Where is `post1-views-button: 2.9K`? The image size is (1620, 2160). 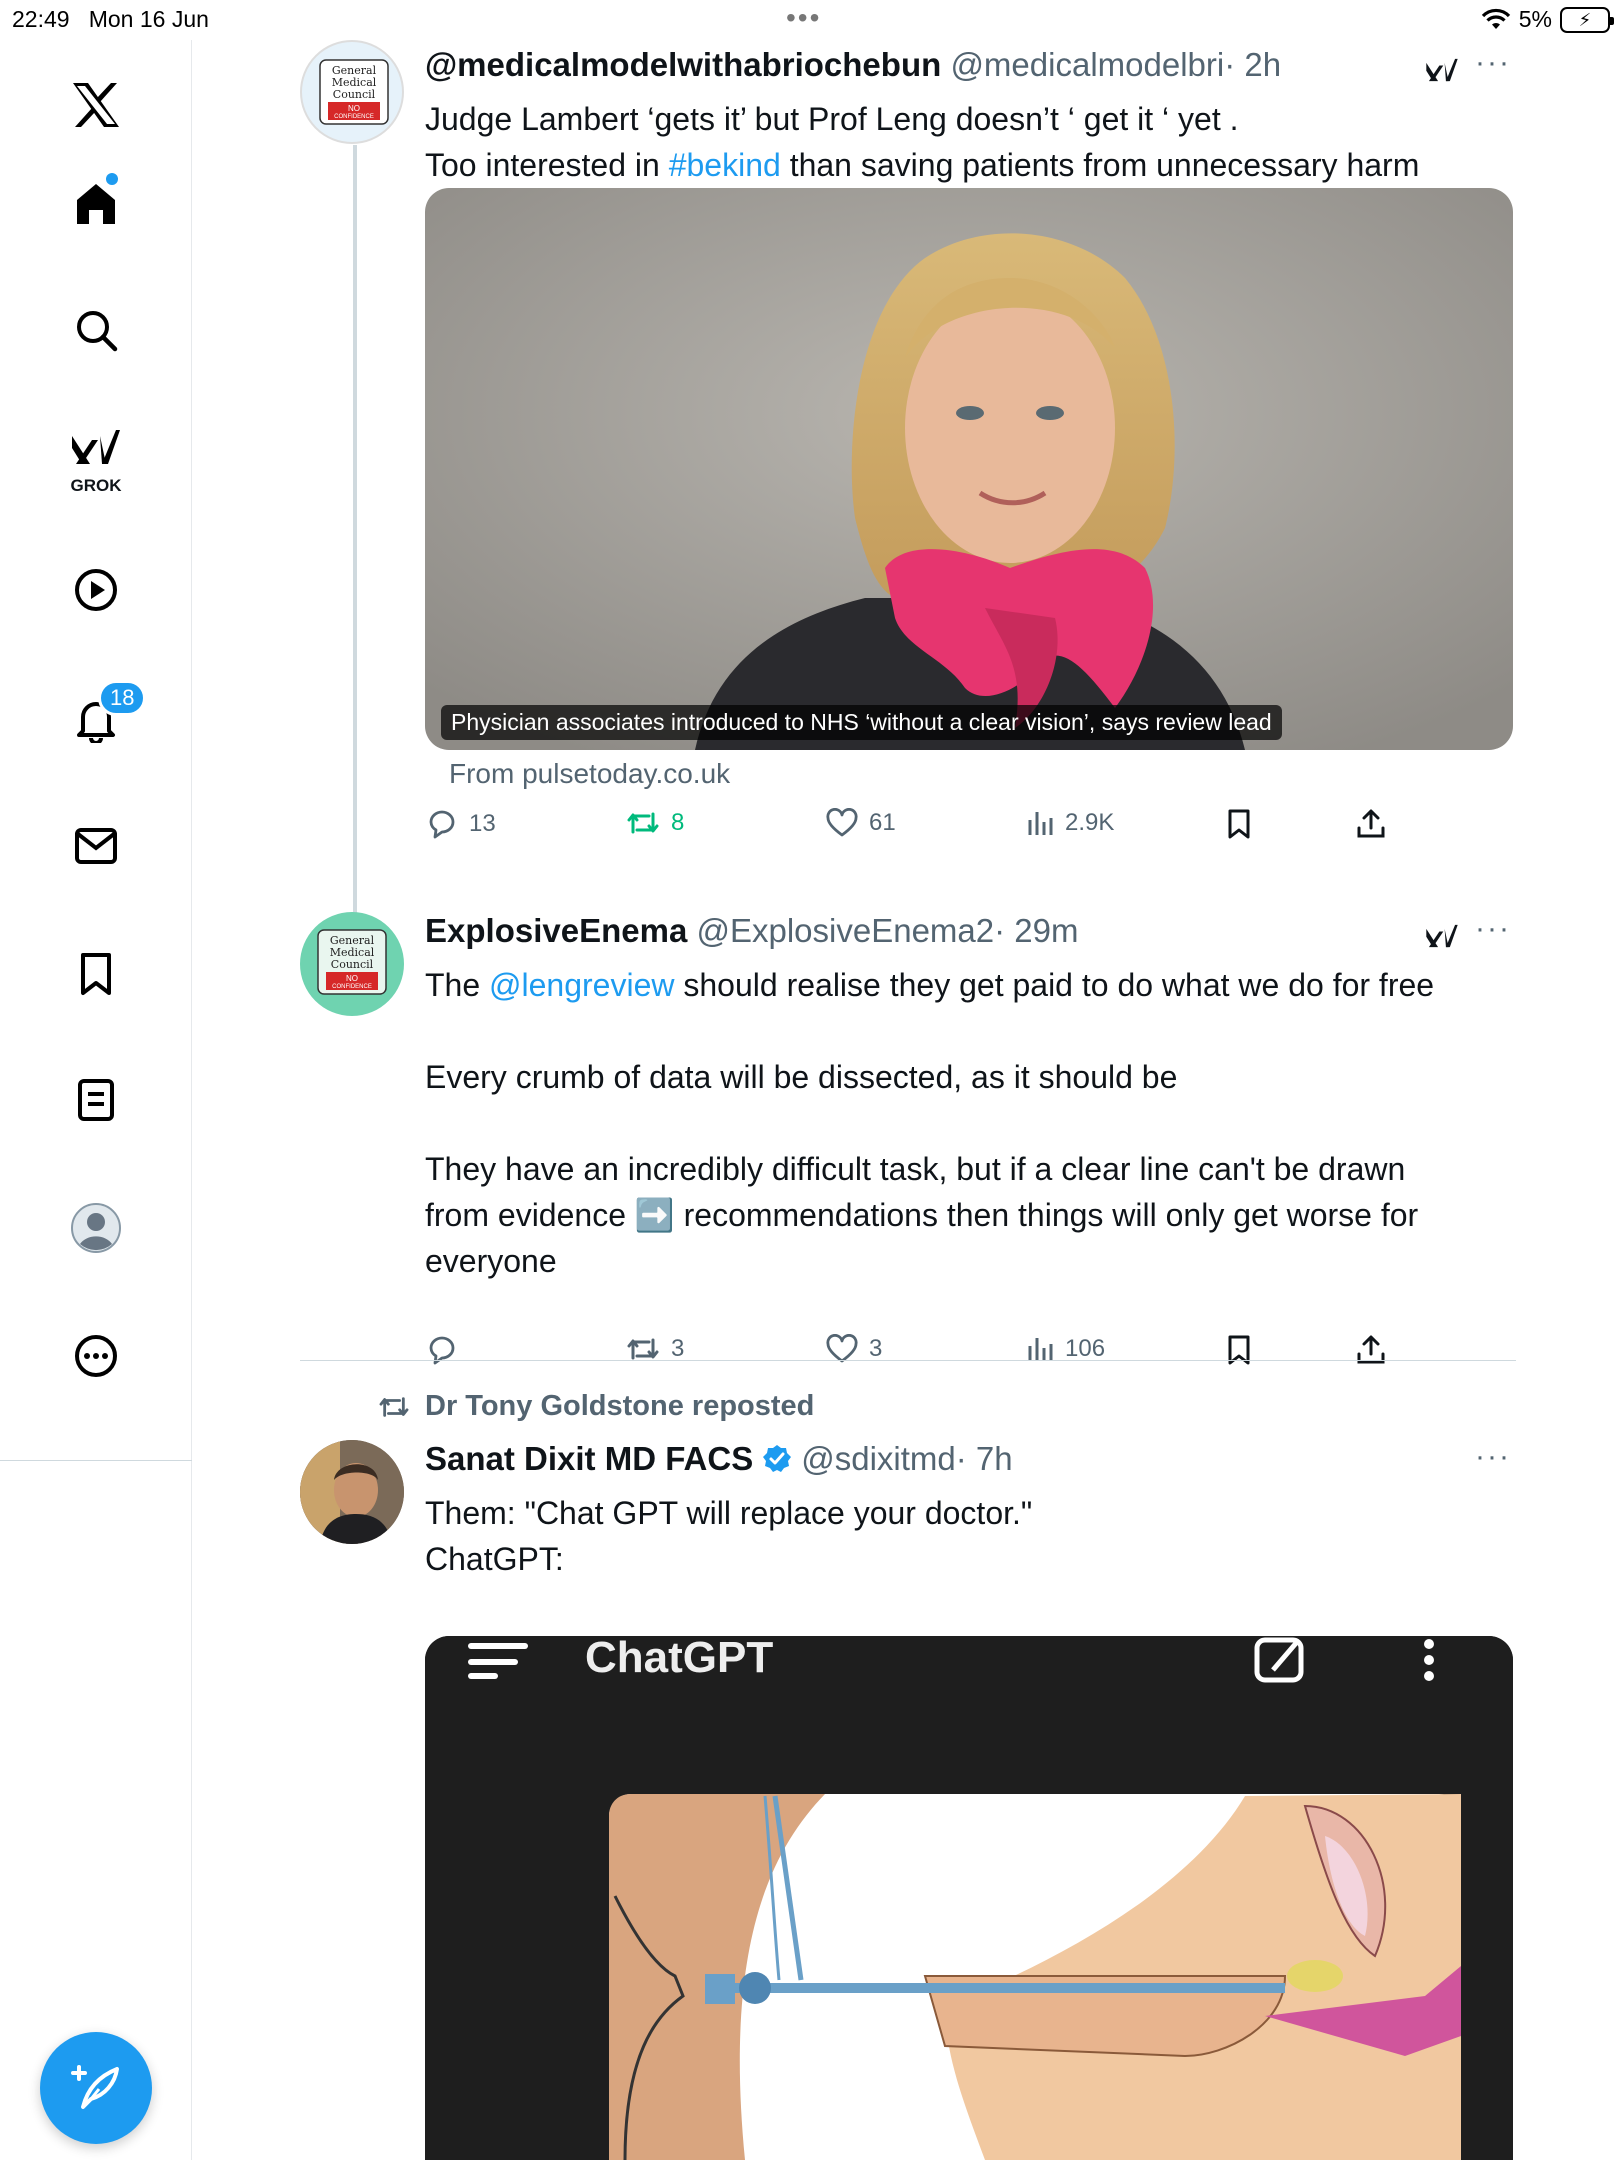
post1-views-button: 2.9K is located at coordinates (1069, 823).